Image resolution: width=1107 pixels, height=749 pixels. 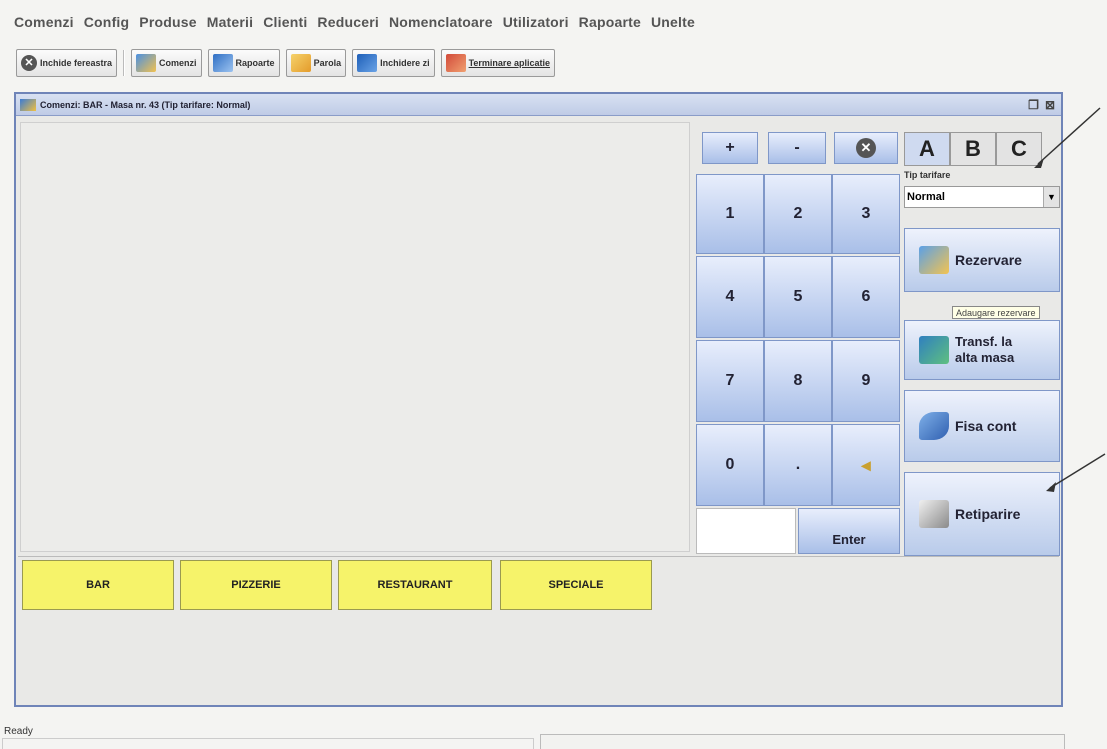 I want to click on reports-icon, so click(x=222, y=63).